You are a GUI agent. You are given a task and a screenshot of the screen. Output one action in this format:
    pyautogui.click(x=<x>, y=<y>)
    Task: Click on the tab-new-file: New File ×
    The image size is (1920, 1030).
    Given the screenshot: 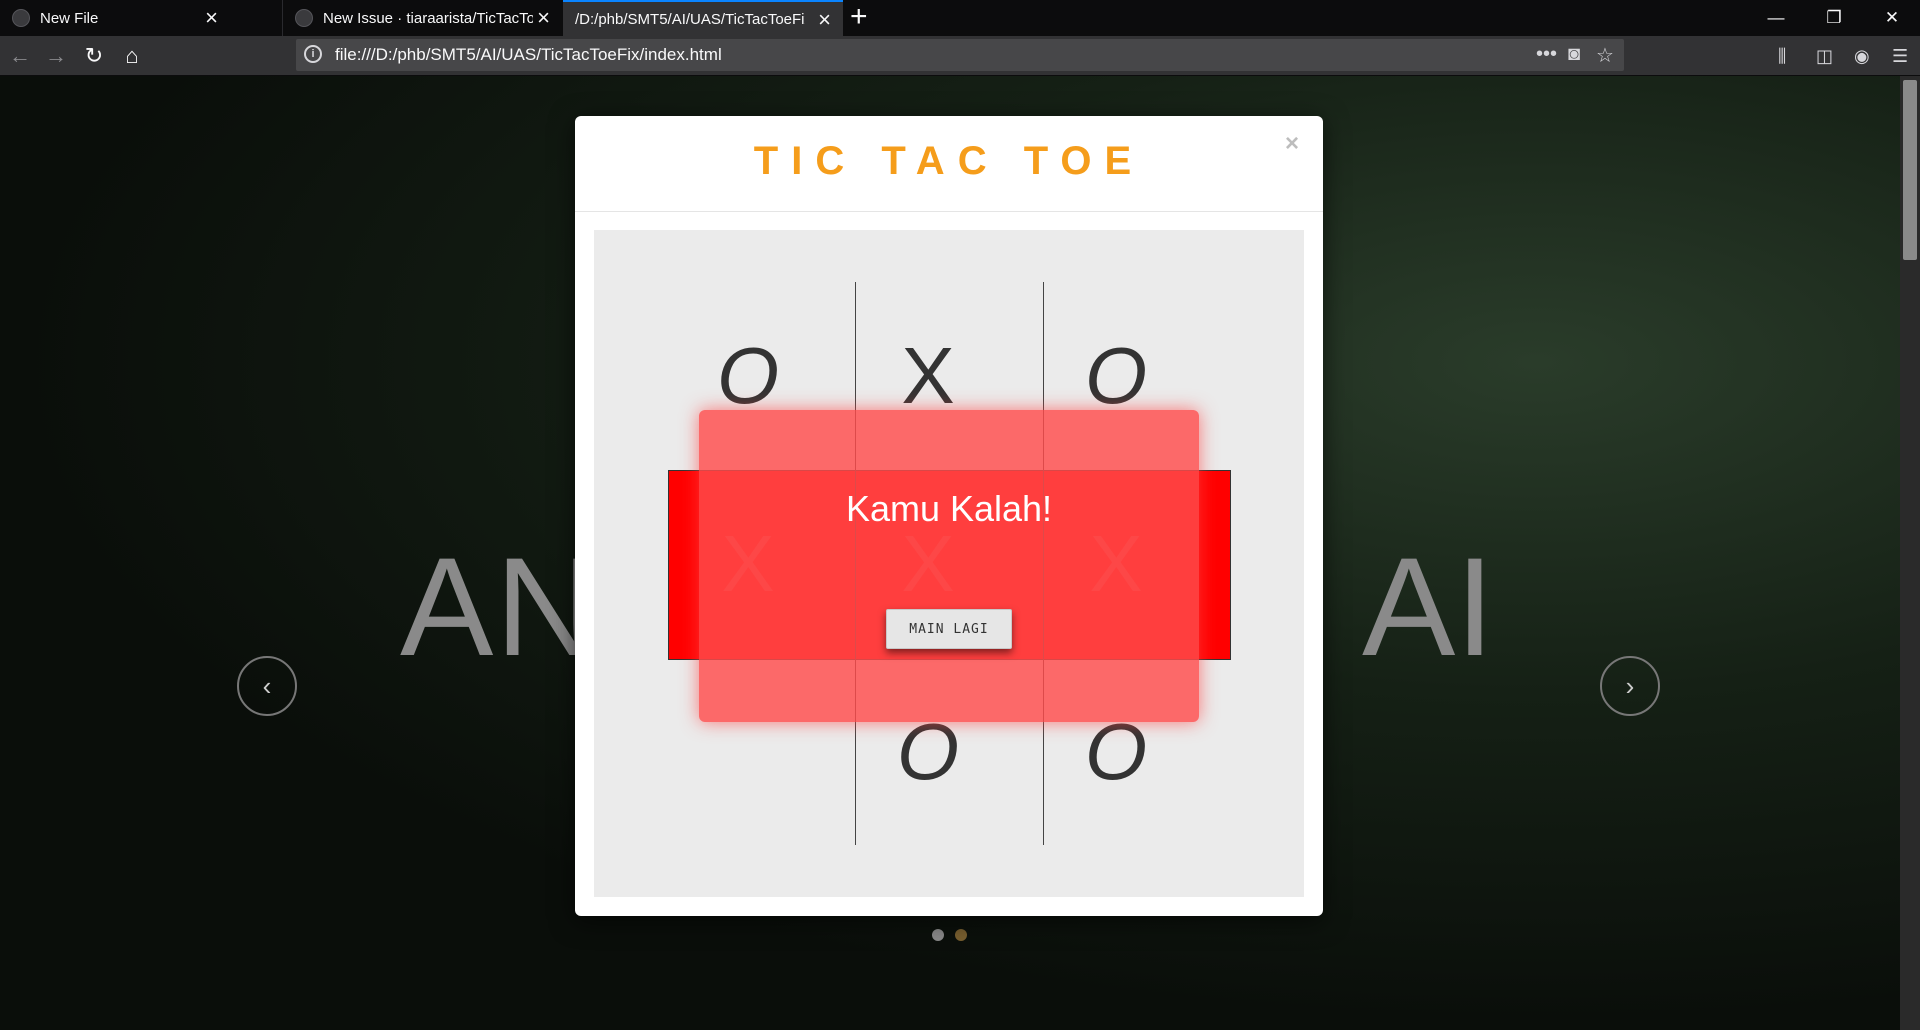 What is the action you would take?
    pyautogui.click(x=115, y=18)
    